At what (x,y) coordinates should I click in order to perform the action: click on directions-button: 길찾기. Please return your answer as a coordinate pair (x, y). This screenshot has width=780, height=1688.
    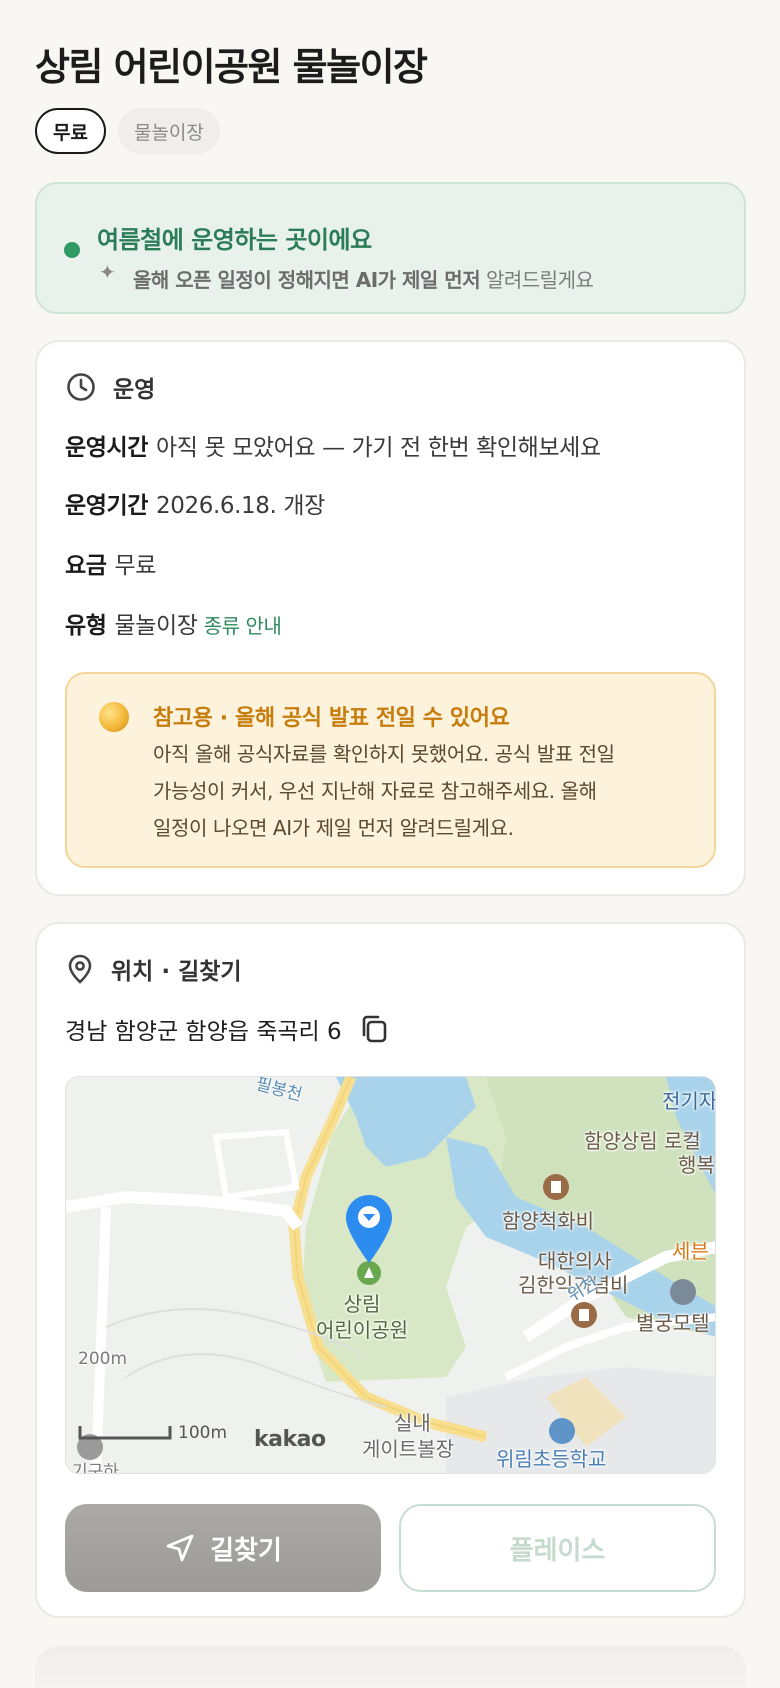
    Looking at the image, I should click on (223, 1548).